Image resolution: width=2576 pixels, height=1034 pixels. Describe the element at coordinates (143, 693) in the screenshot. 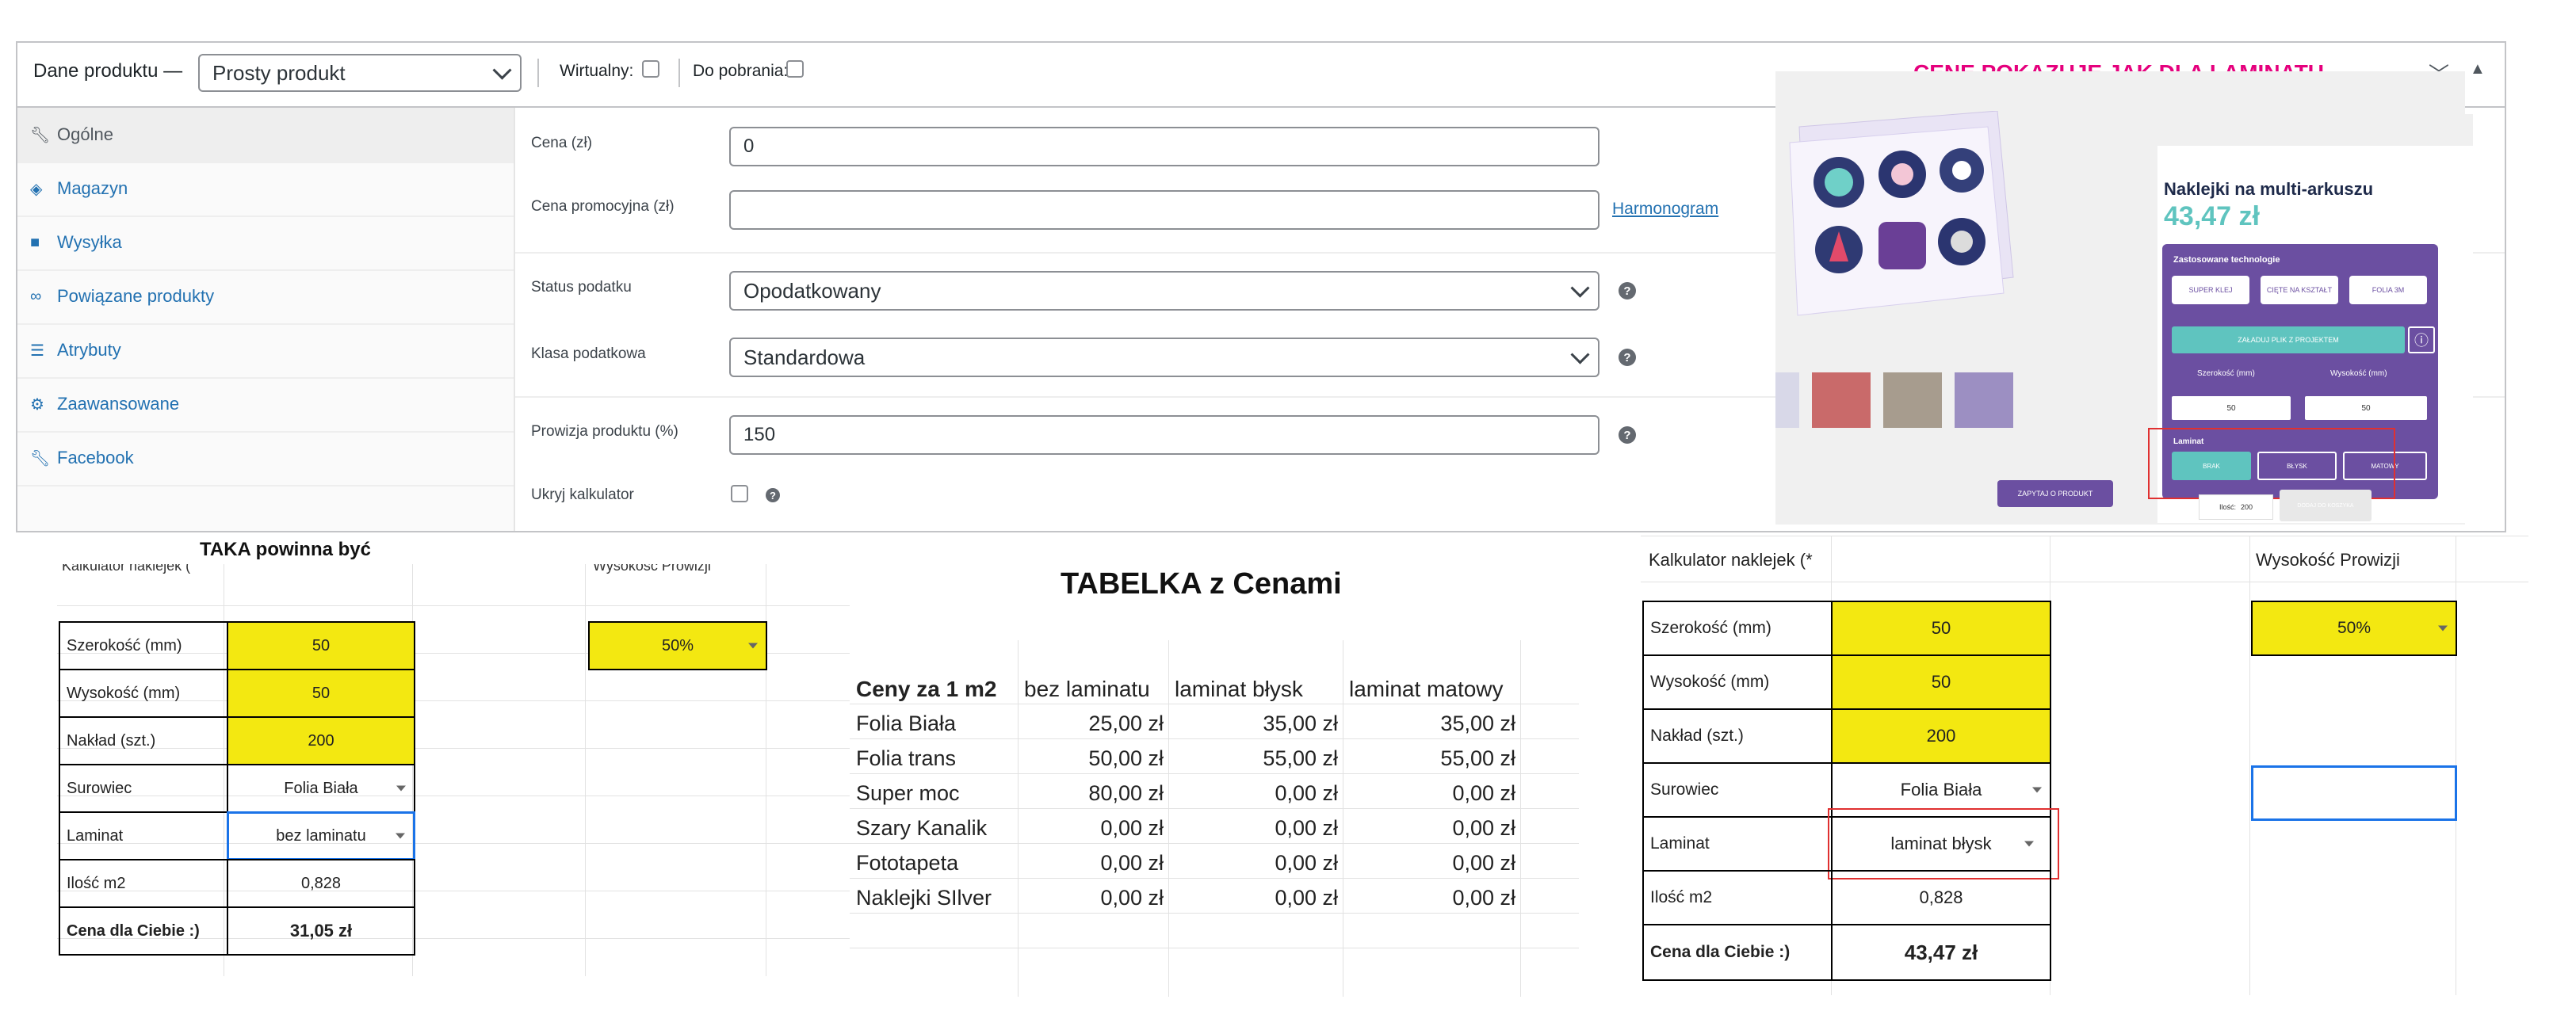

I see `row-label-height: Wysokość (mm)` at that location.